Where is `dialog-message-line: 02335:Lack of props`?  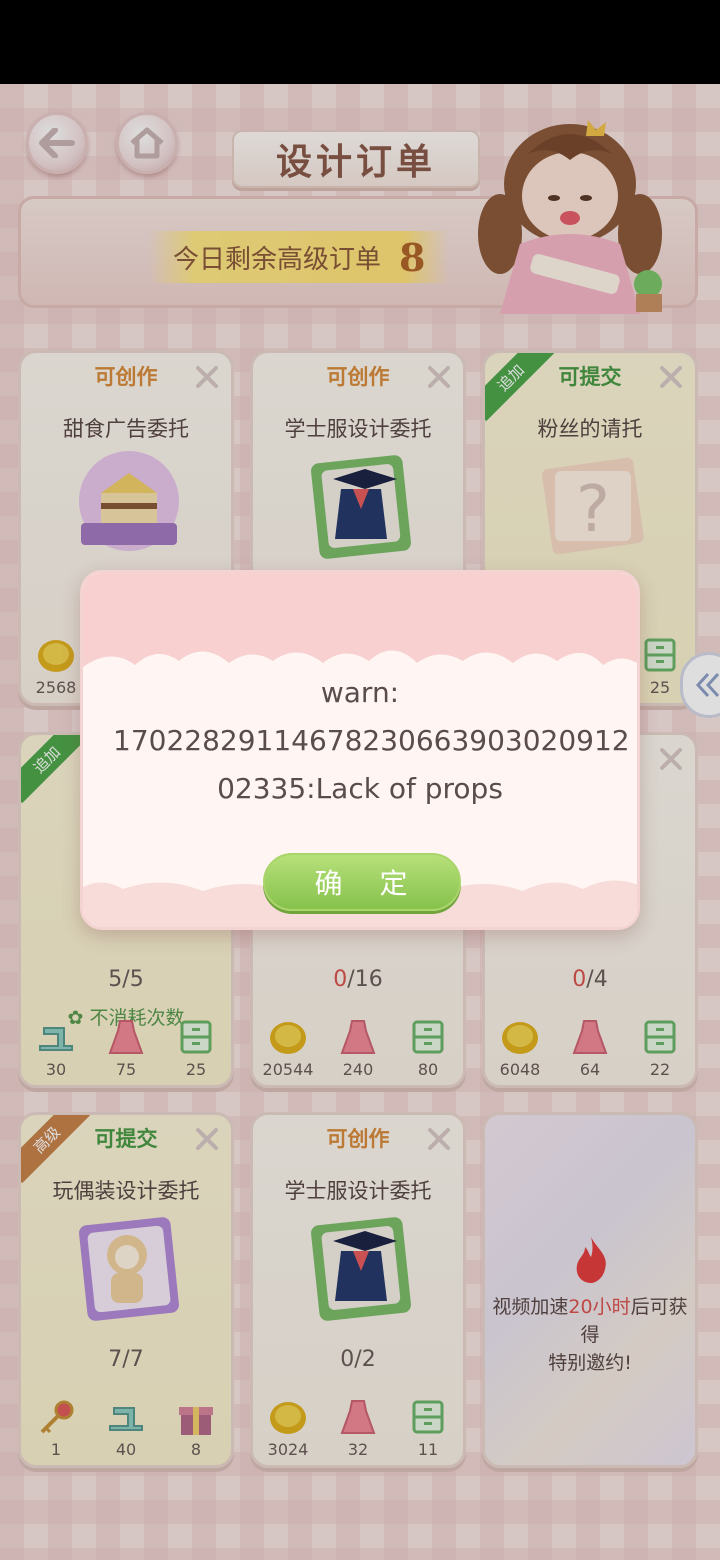 dialog-message-line: 02335:Lack of props is located at coordinates (360, 788).